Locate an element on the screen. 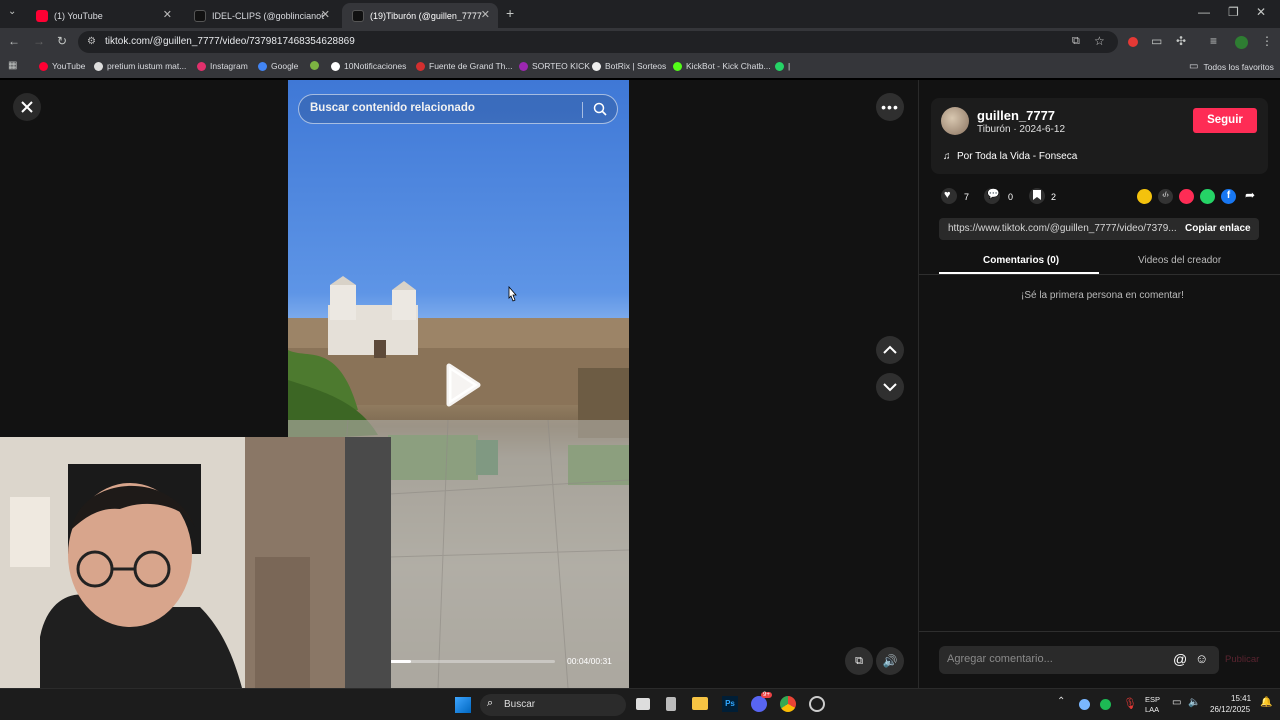 This screenshot has height=720, width=1280. related-search-input: Buscar contenido relacionado is located at coordinates (458, 109).